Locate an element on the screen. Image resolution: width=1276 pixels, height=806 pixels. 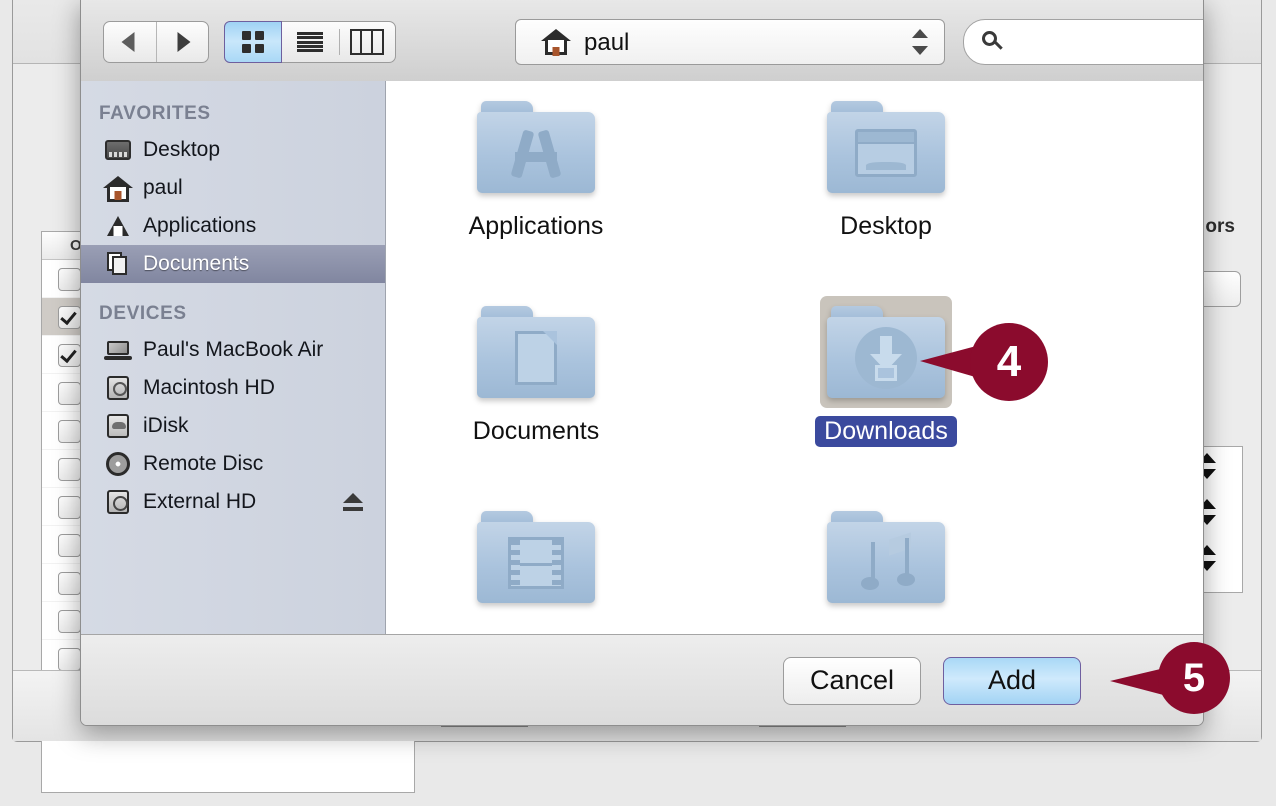
file-item-documents: Documents is located at coordinates (536, 371).